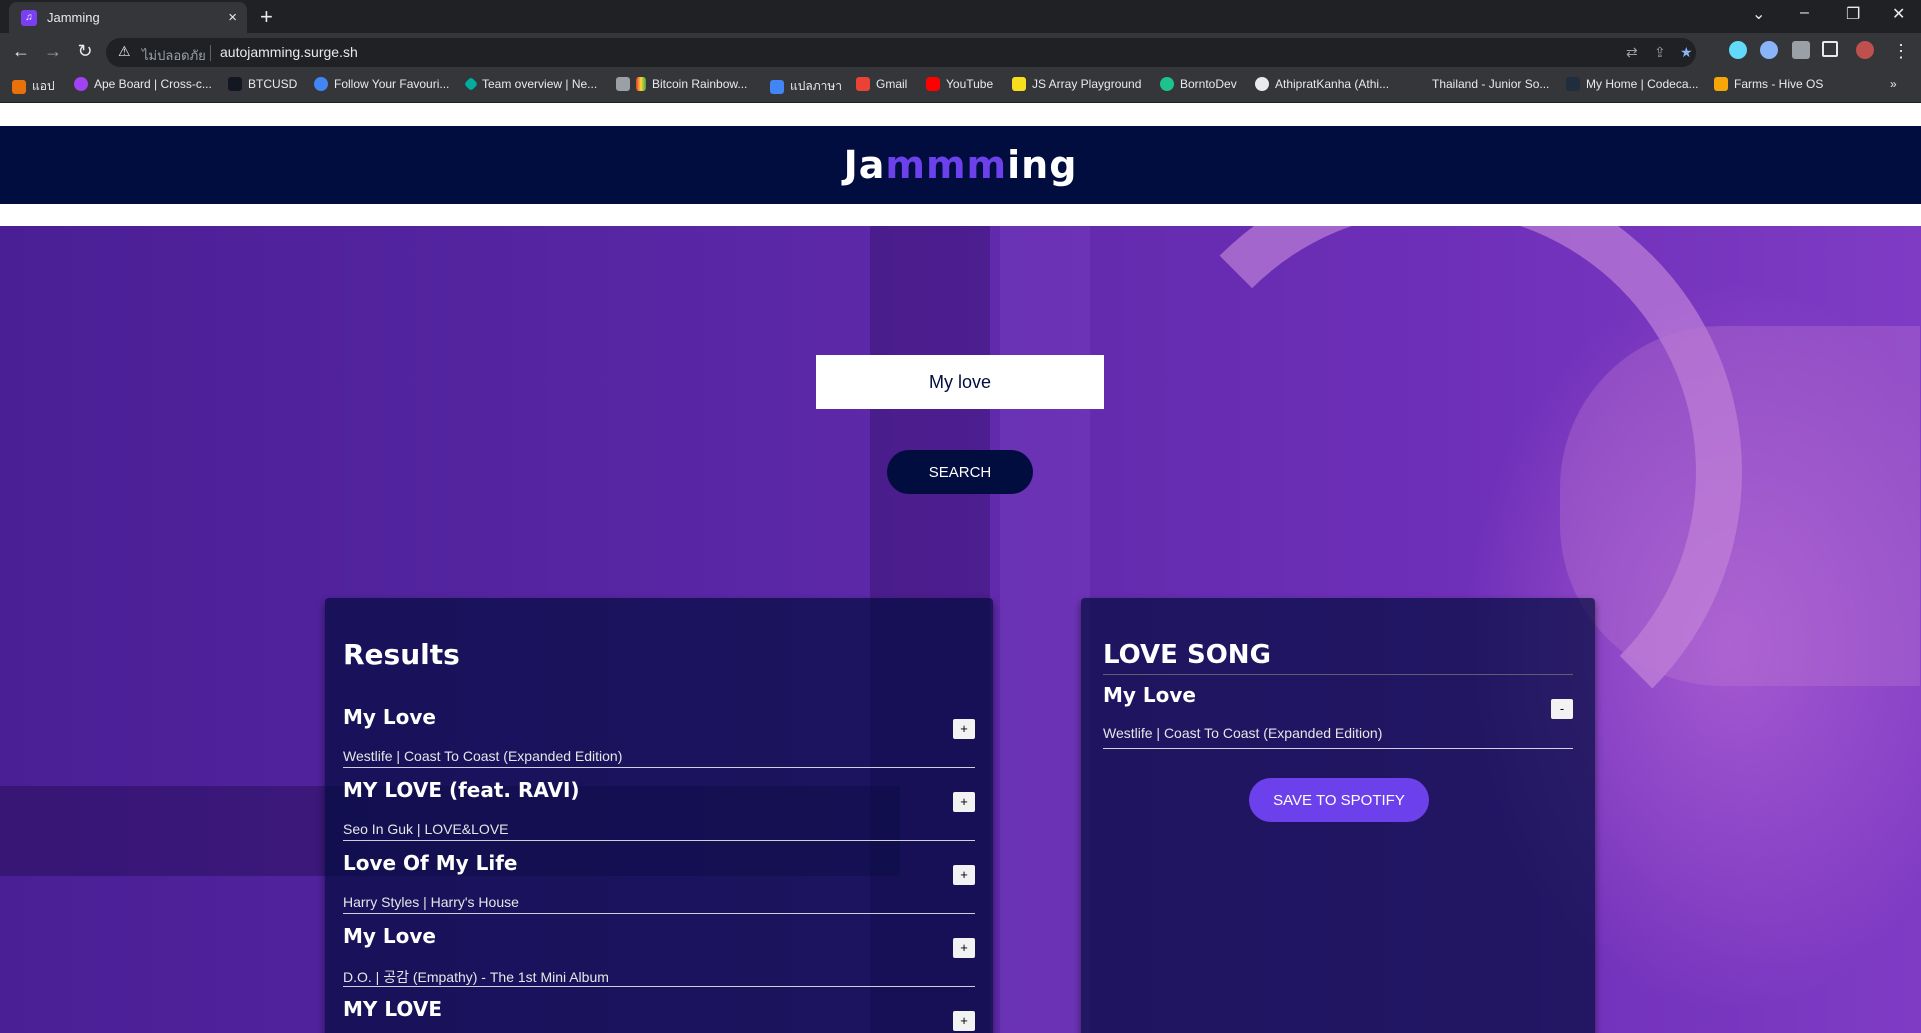 The height and width of the screenshot is (1033, 1921). Describe the element at coordinates (1419, 84) in the screenshot. I see `page-icon` at that location.